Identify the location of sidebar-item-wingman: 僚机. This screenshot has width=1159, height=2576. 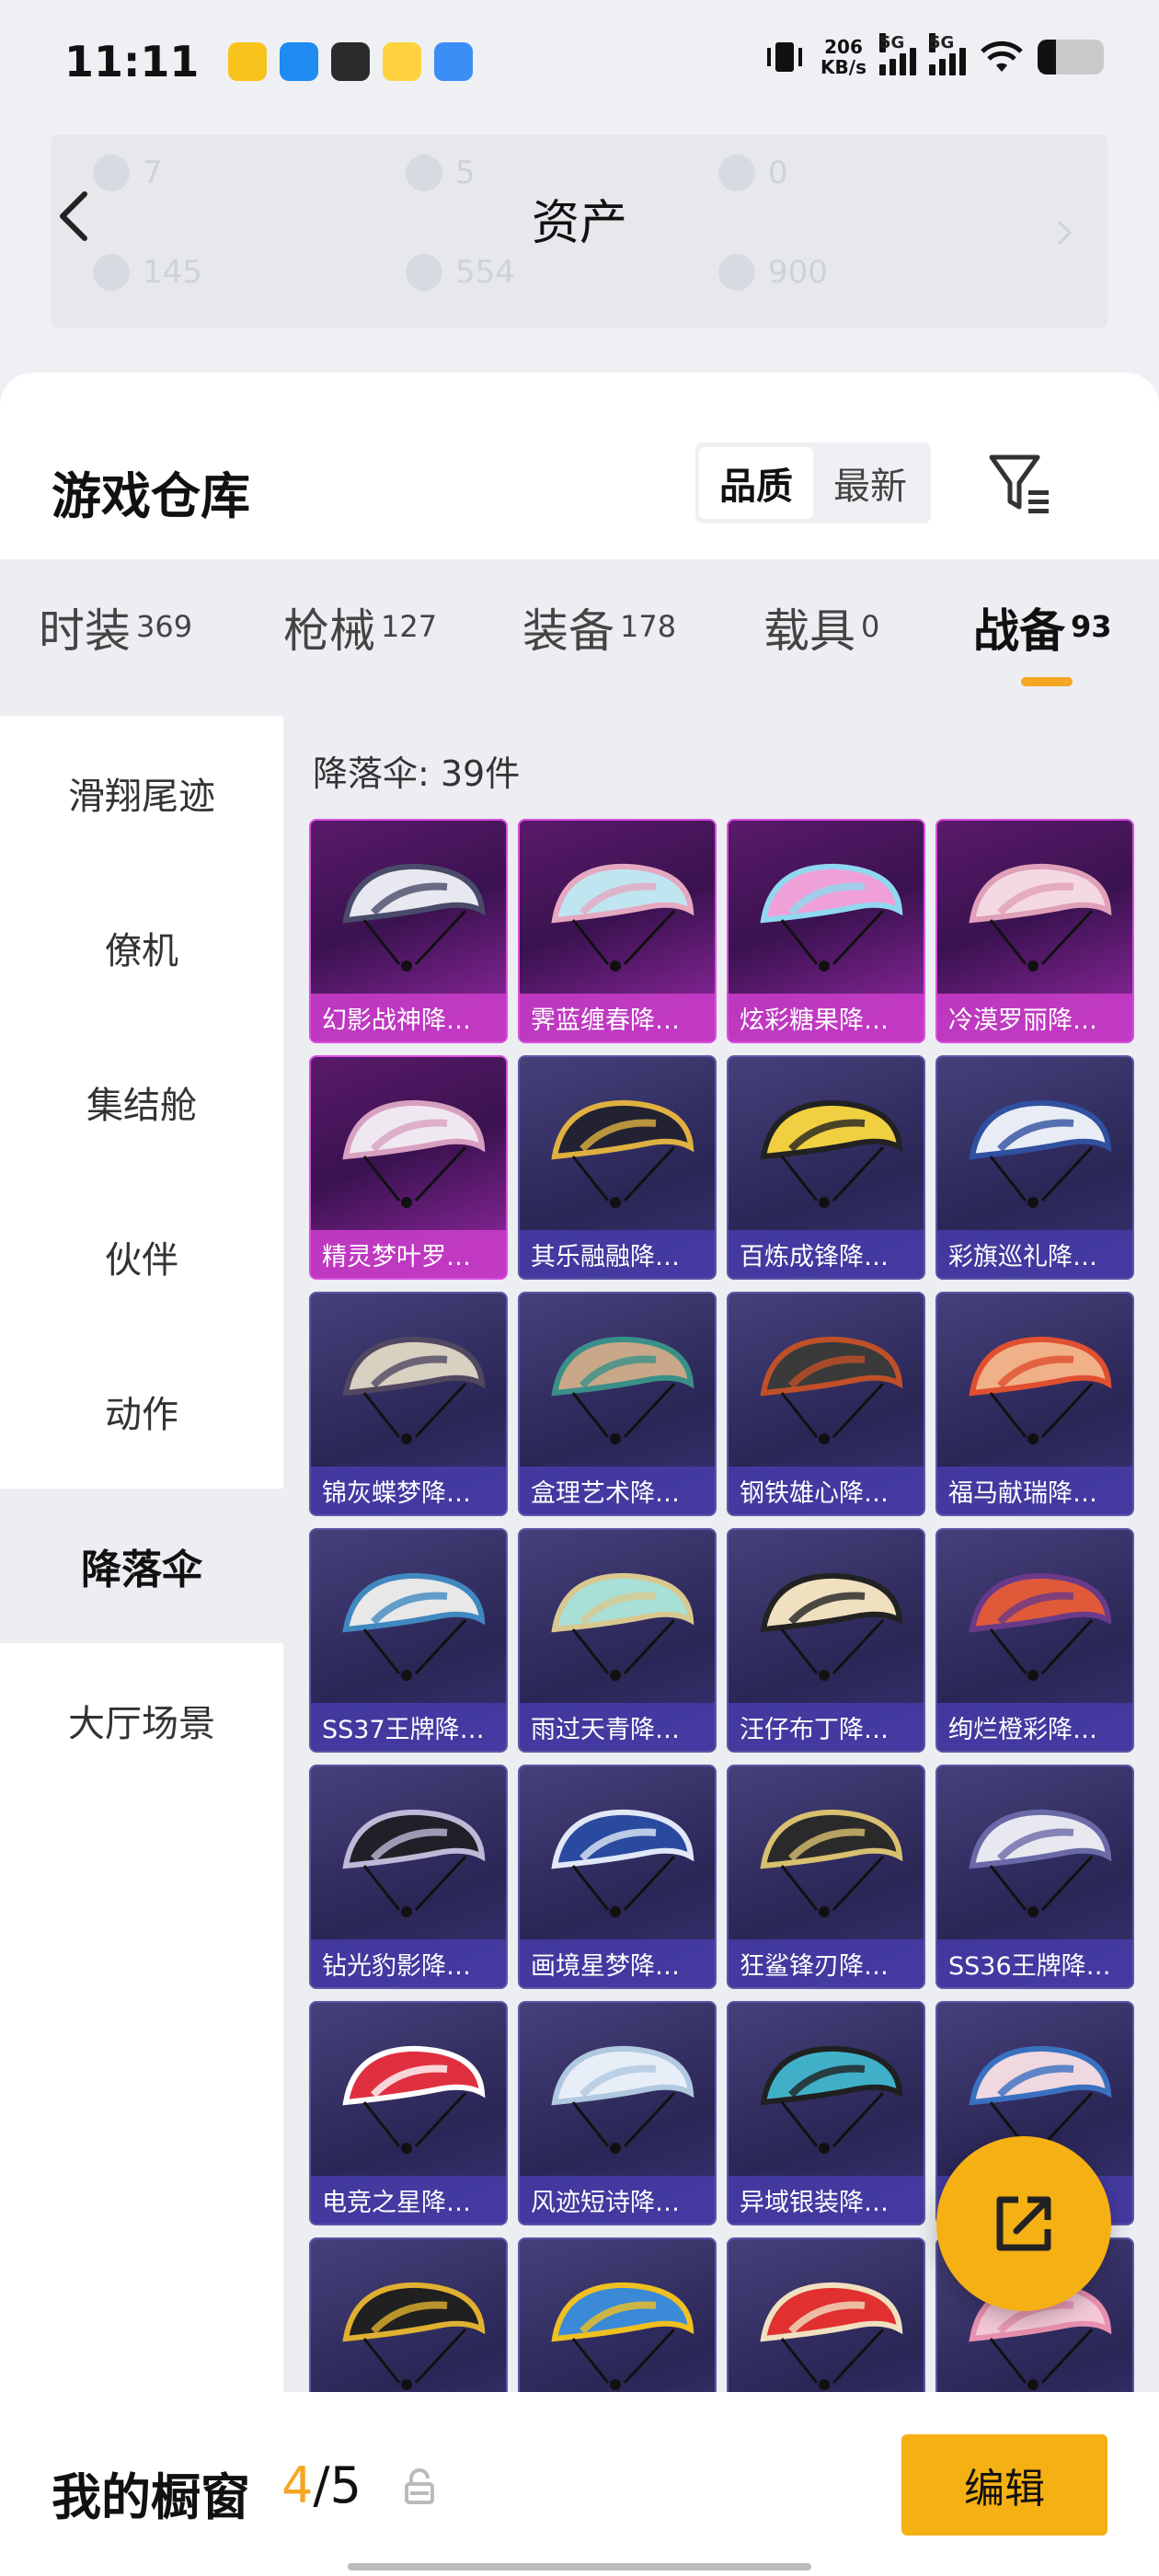
(141, 947).